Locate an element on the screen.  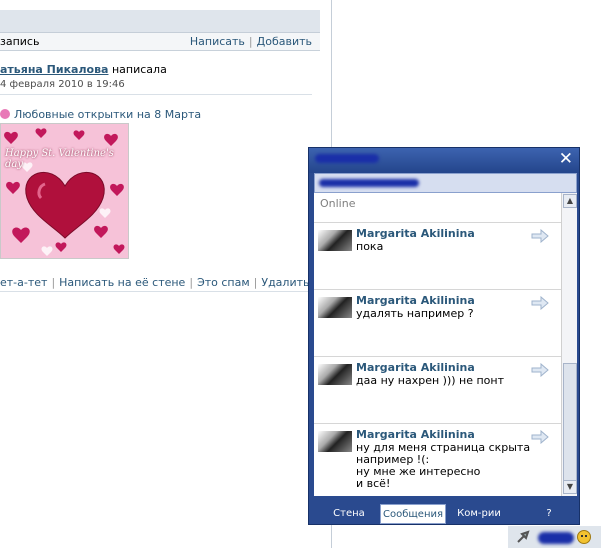
tab-wall: Стена is located at coordinates (349, 514).